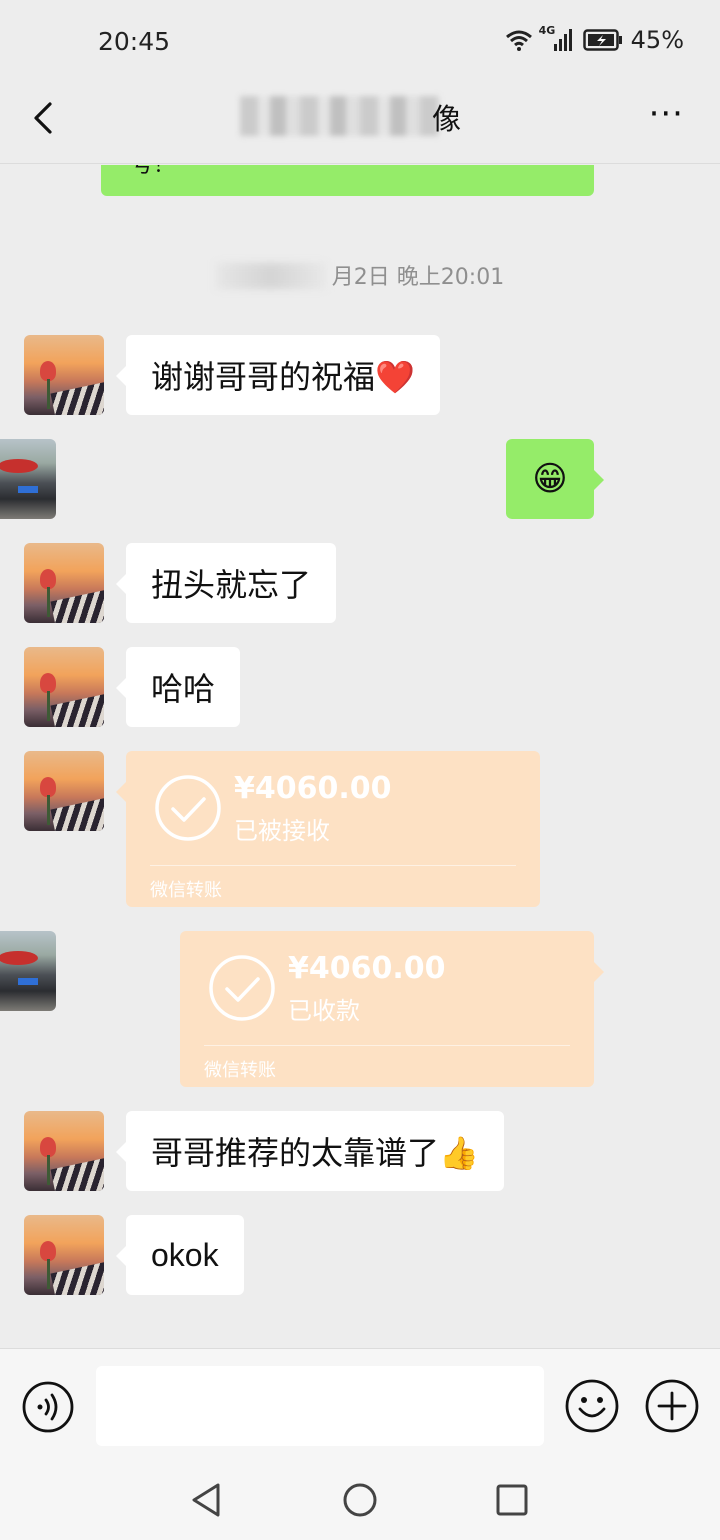 The image size is (720, 1540). I want to click on partial-message-bubble: 号！, so click(347, 180).